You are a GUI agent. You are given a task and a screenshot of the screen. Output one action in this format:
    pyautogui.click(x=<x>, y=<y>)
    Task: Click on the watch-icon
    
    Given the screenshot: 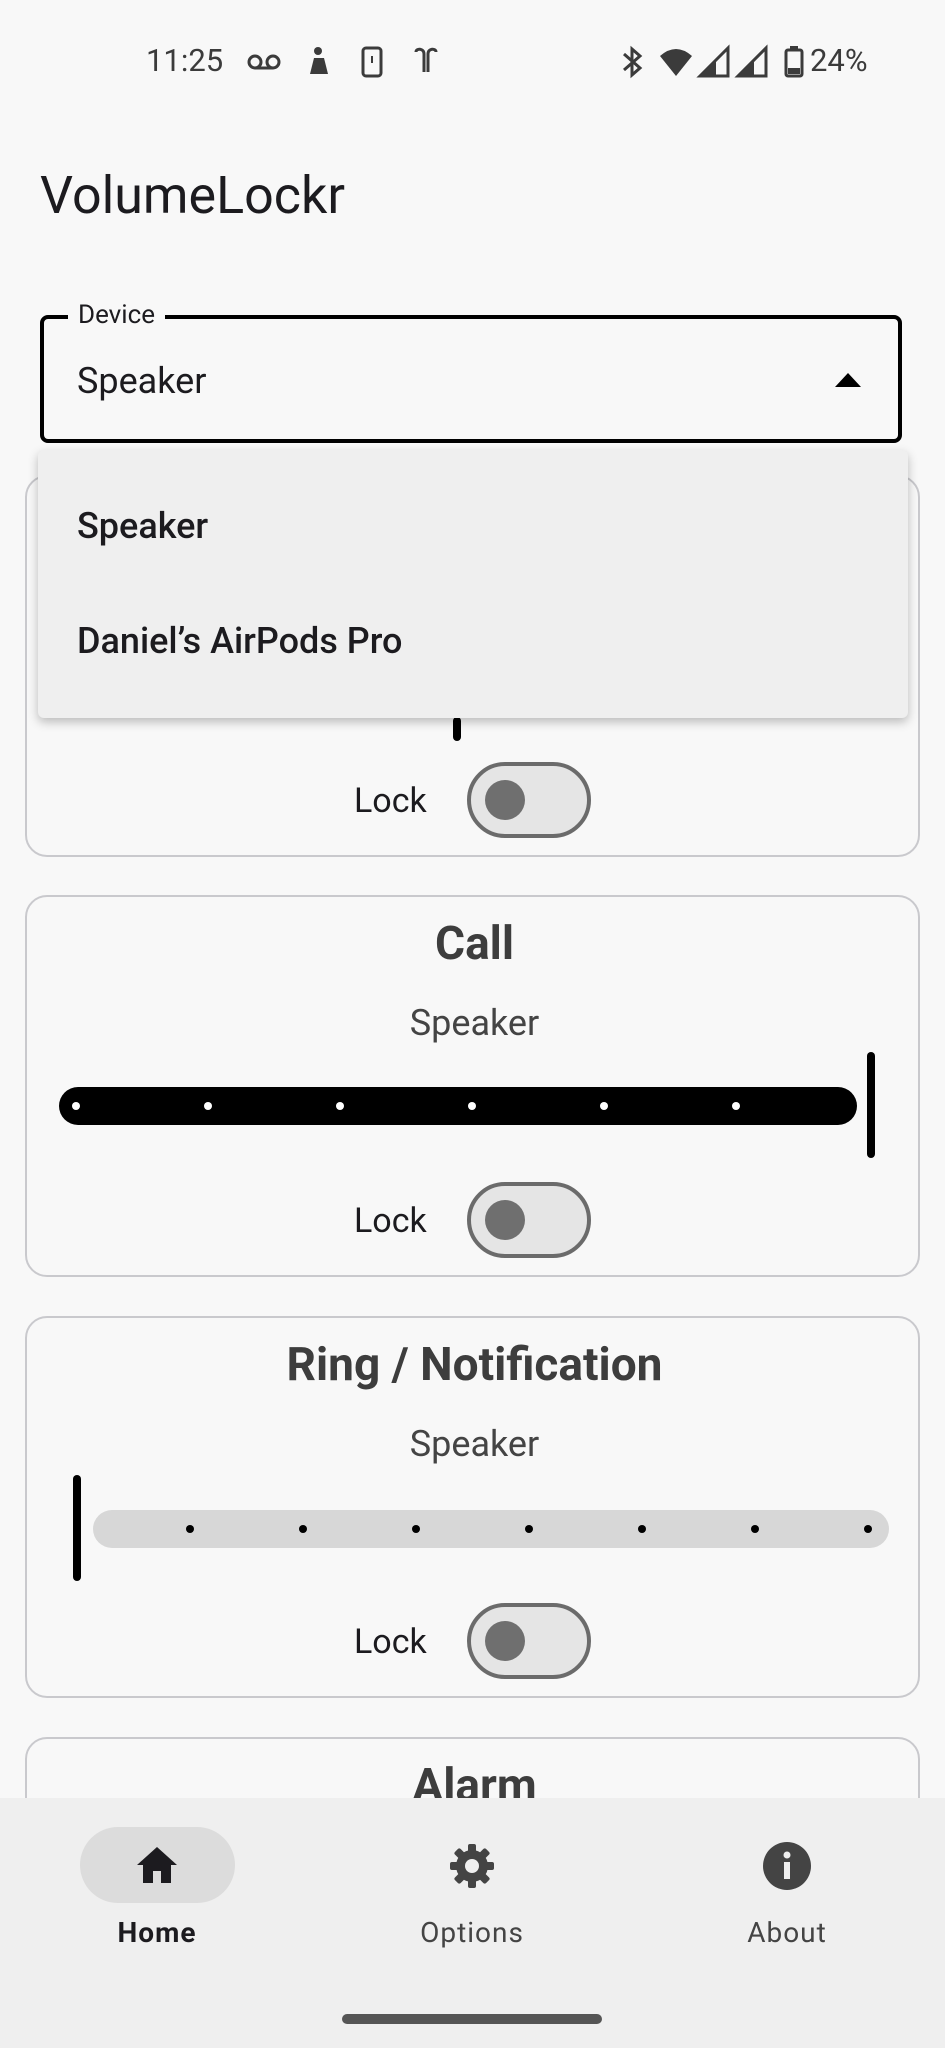 What is the action you would take?
    pyautogui.click(x=372, y=62)
    